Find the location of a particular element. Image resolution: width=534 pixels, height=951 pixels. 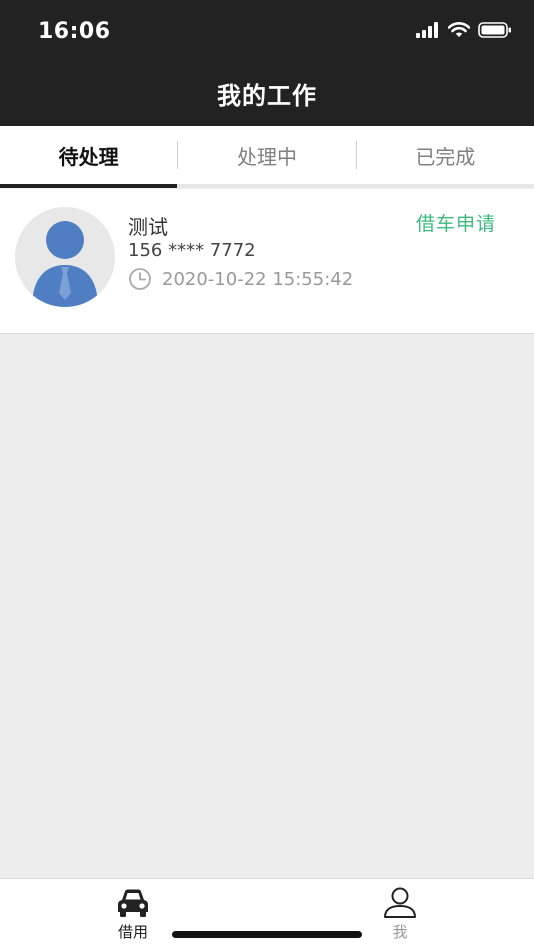

tab-pending: 待处理 is located at coordinates (89, 157).